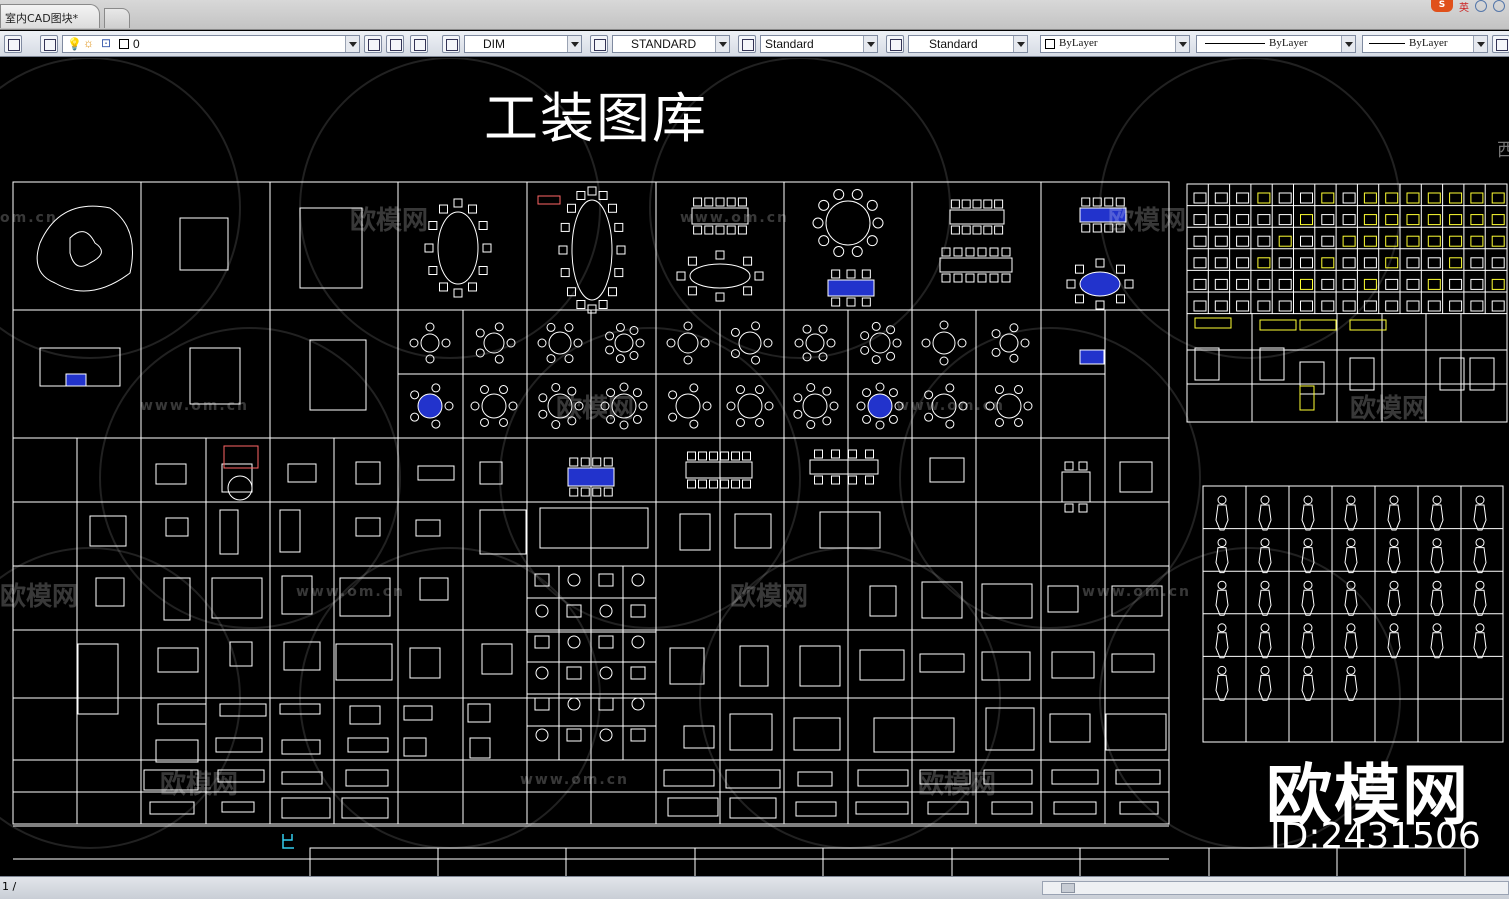 The width and height of the screenshot is (1509, 899). Describe the element at coordinates (419, 44) in the screenshot. I see `layer-isolate-icon` at that location.